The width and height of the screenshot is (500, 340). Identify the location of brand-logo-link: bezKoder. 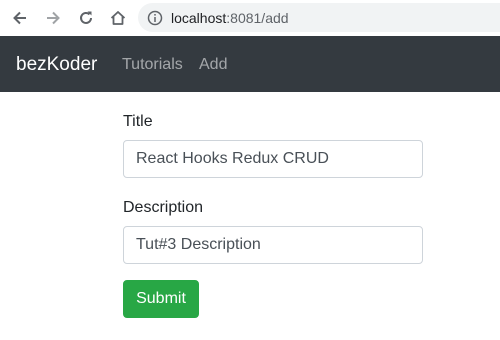
(56, 65).